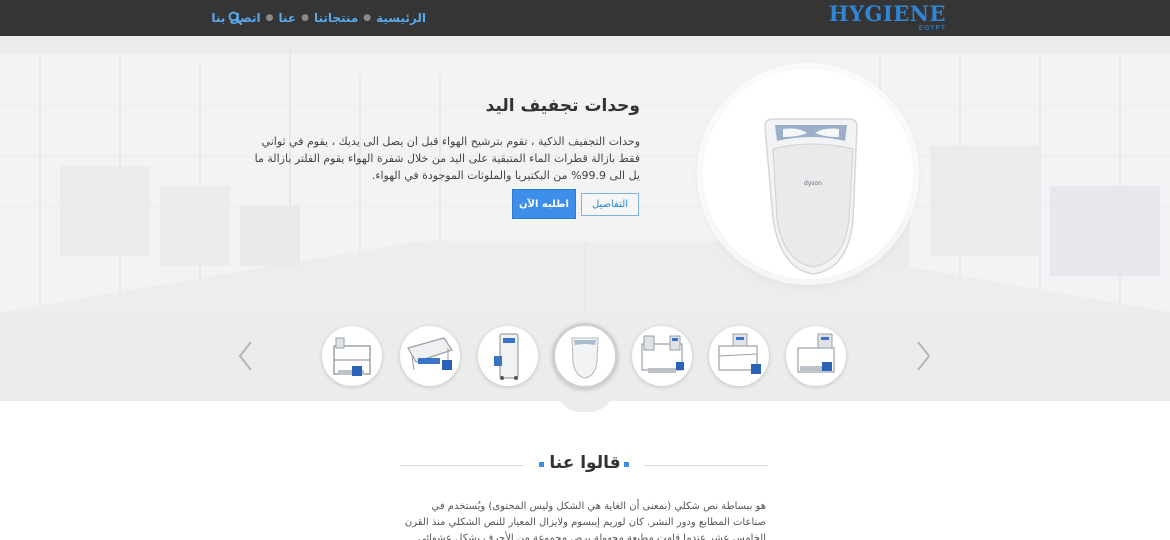  What do you see at coordinates (562, 106) in the screenshot?
I see `hero-title: وحدات تجفيف اليد` at bounding box center [562, 106].